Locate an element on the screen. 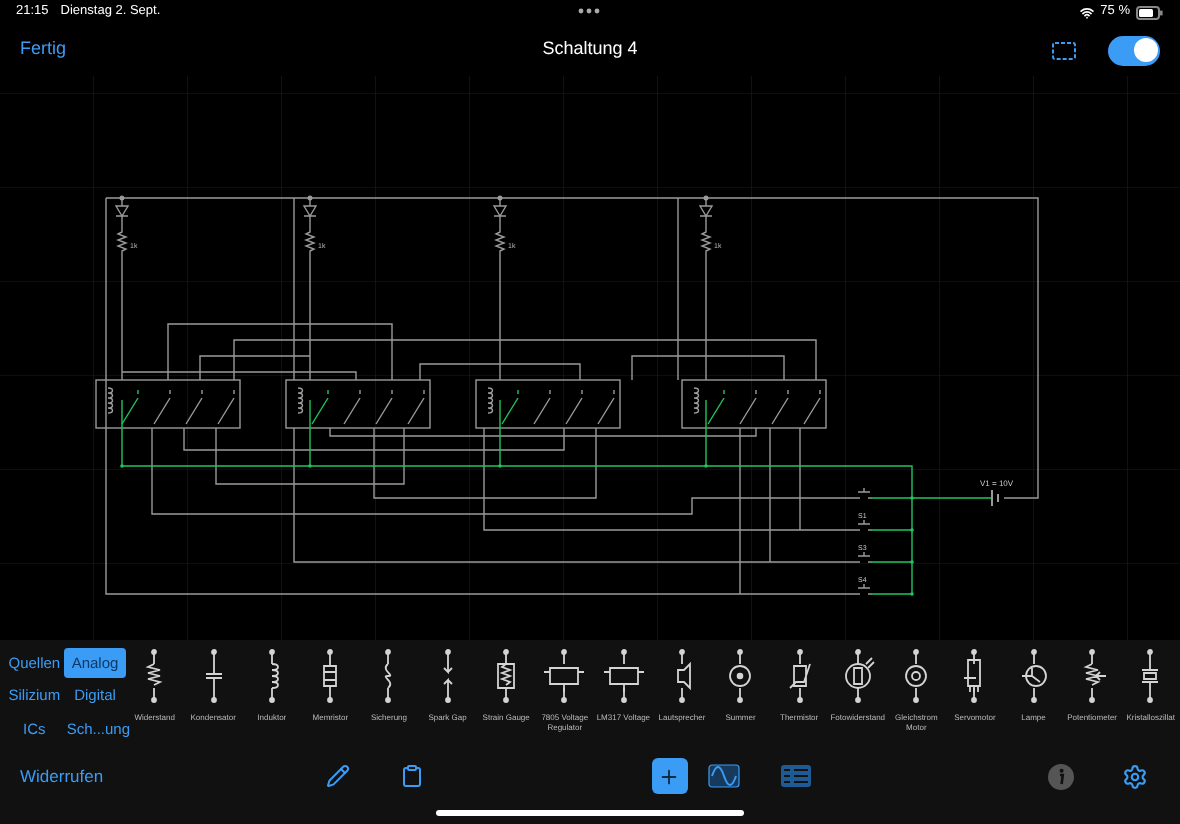 The width and height of the screenshot is (1180, 824). list-icon is located at coordinates (795, 776).